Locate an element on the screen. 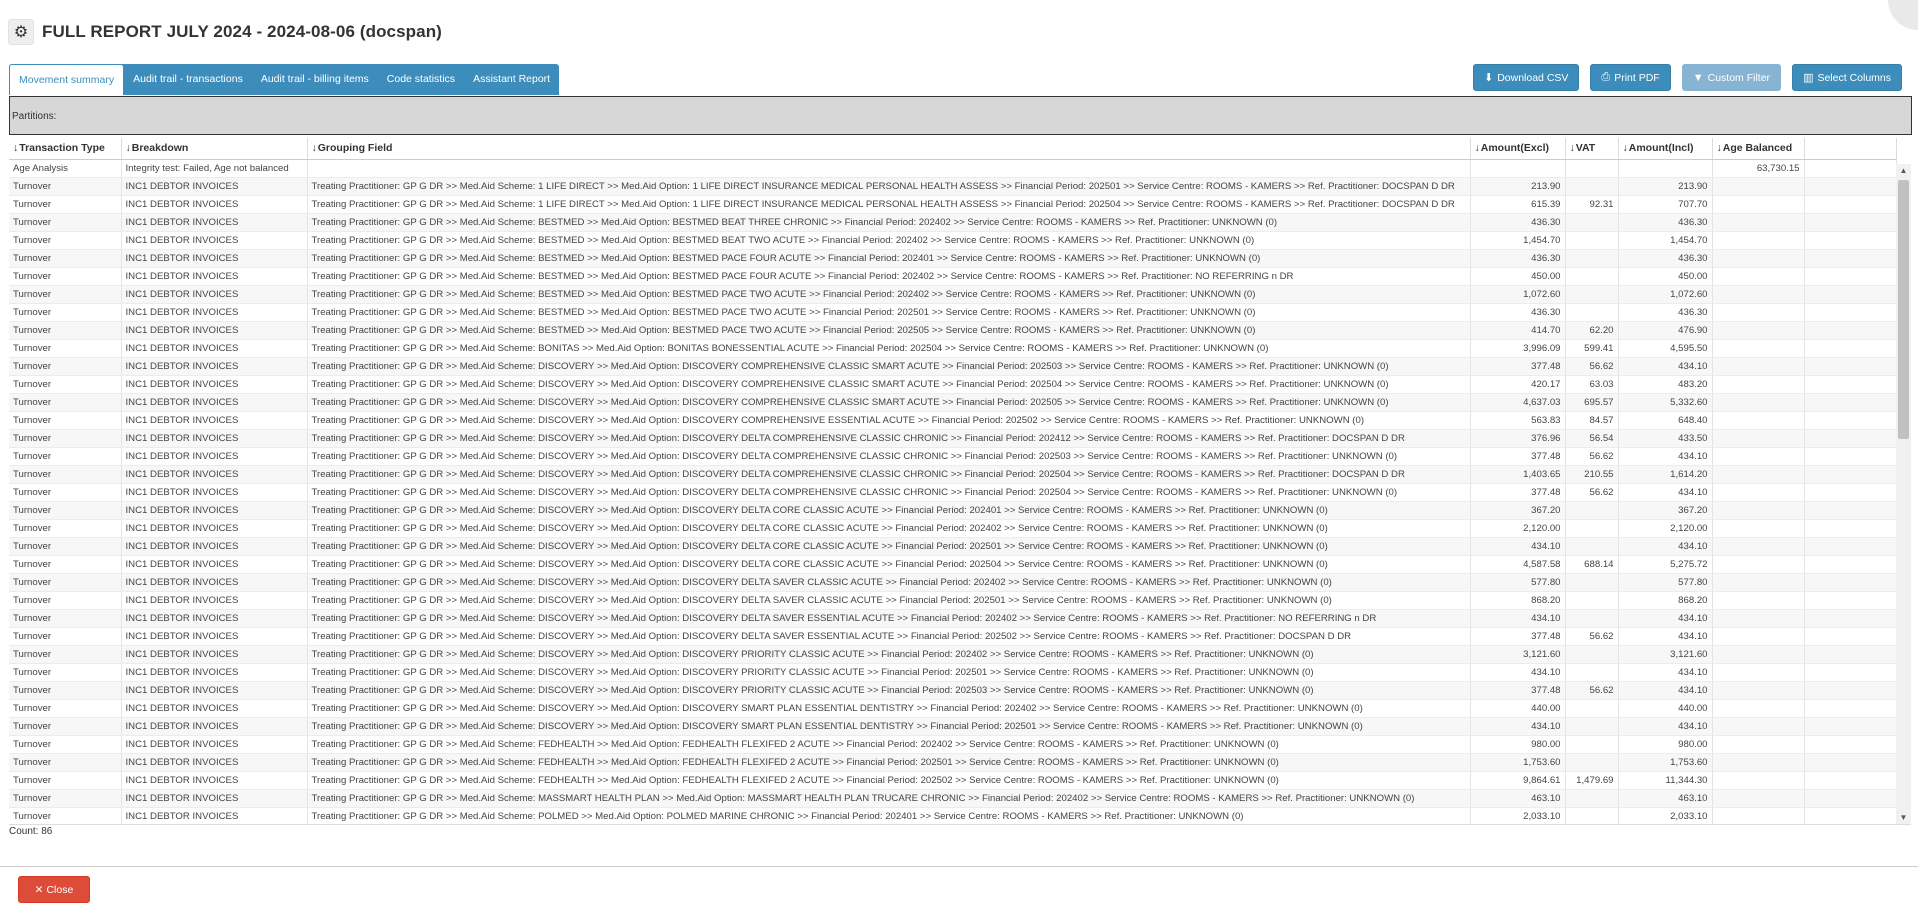  cell-transaction-type: Age Analysis is located at coordinates (65, 168).